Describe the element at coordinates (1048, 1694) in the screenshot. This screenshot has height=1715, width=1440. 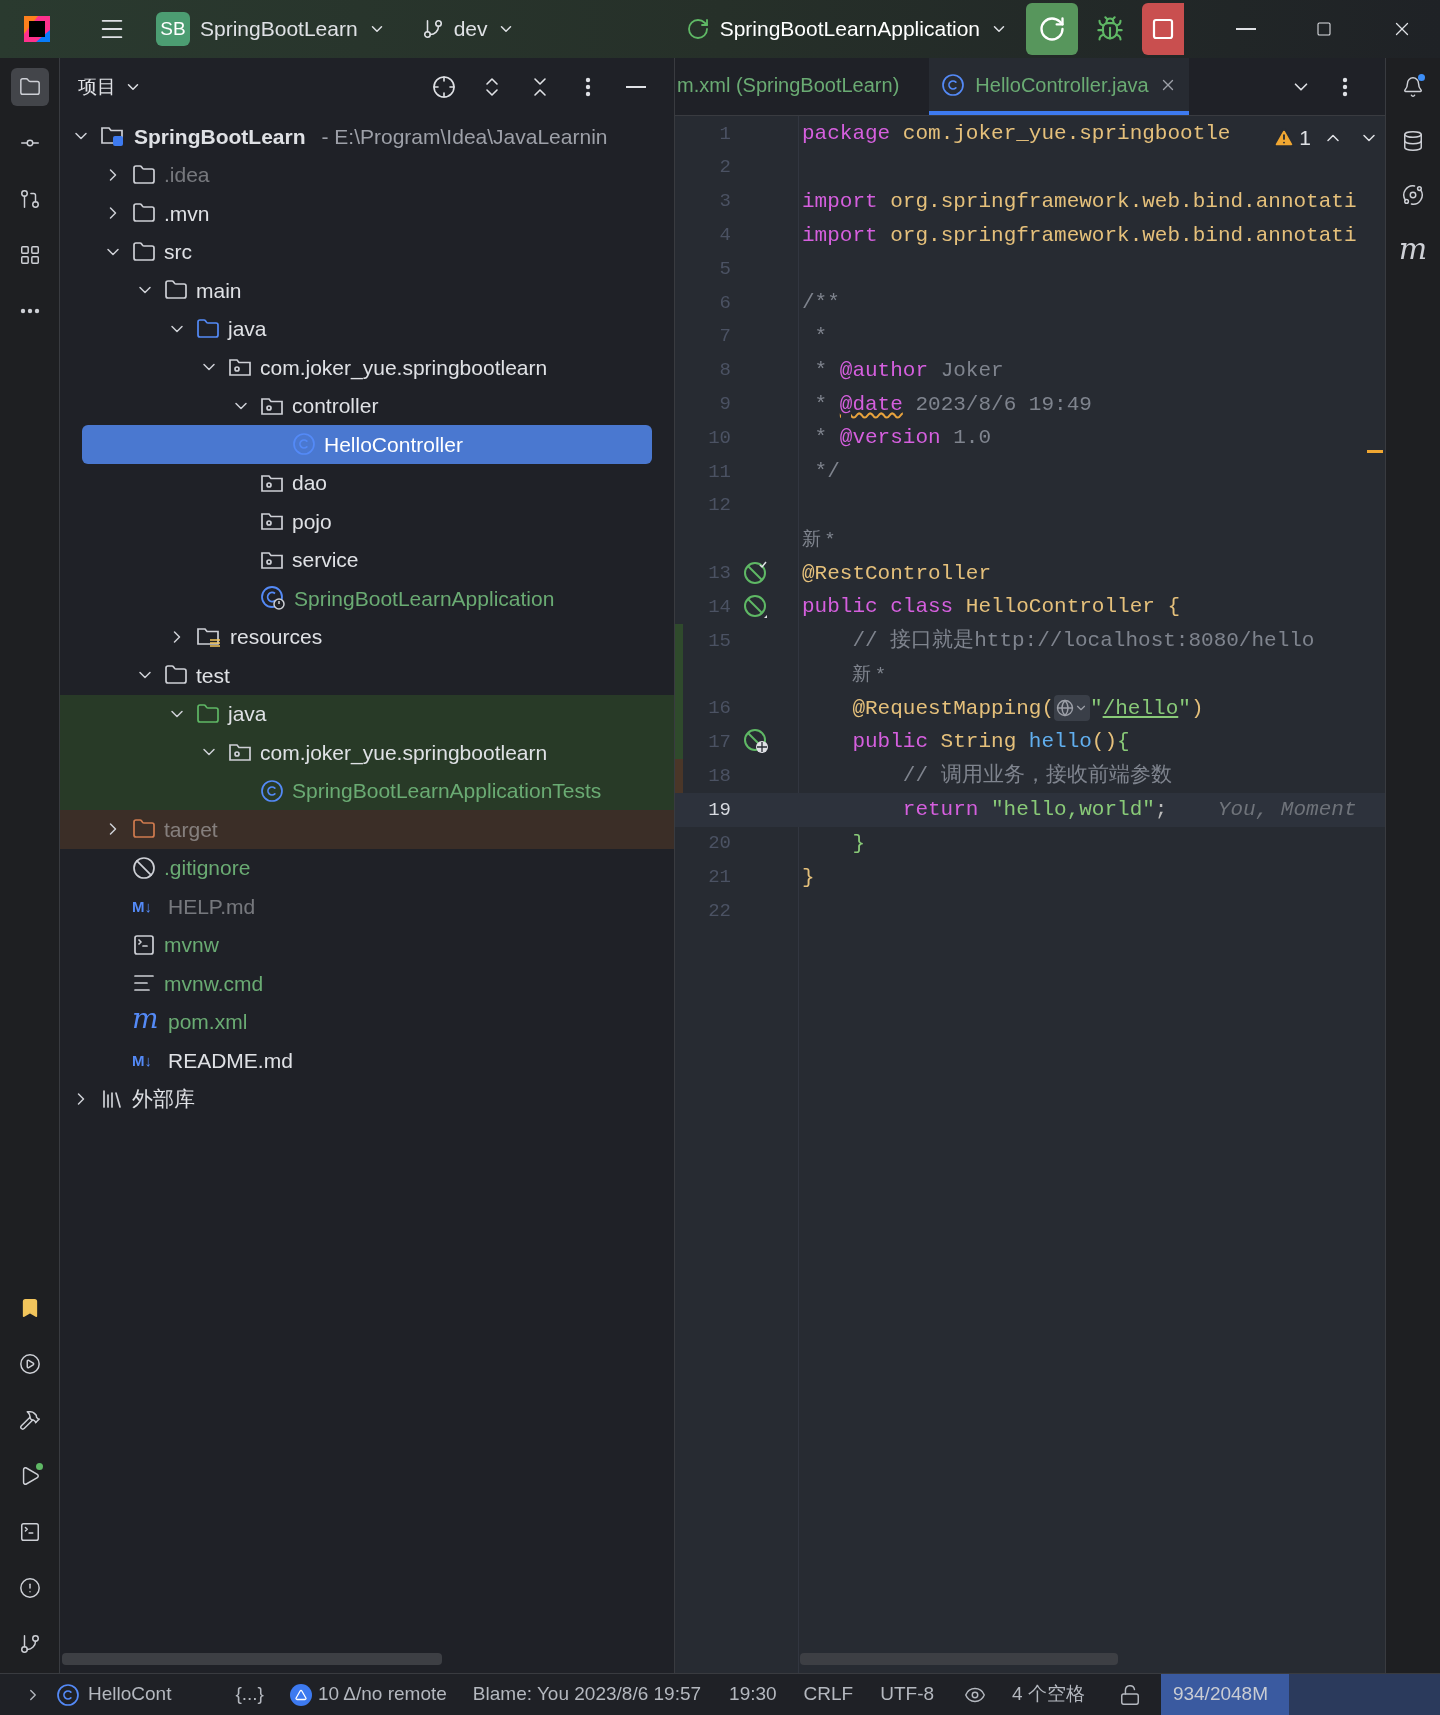
I see `indent-setting: 4 个空格` at that location.